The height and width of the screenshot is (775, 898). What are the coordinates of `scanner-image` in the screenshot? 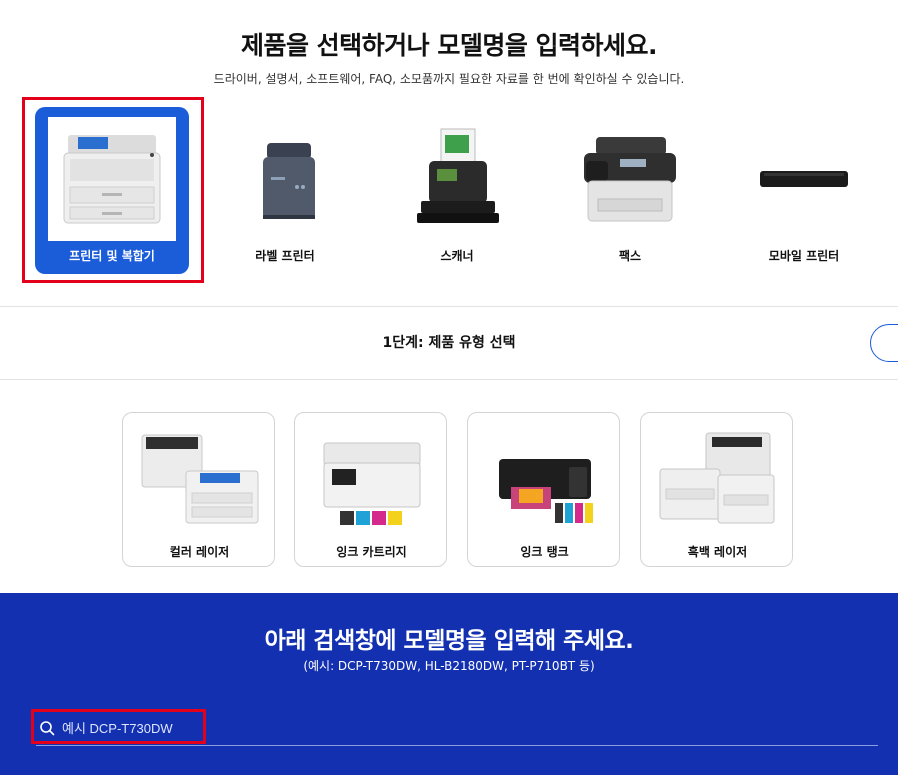 It's located at (457, 179).